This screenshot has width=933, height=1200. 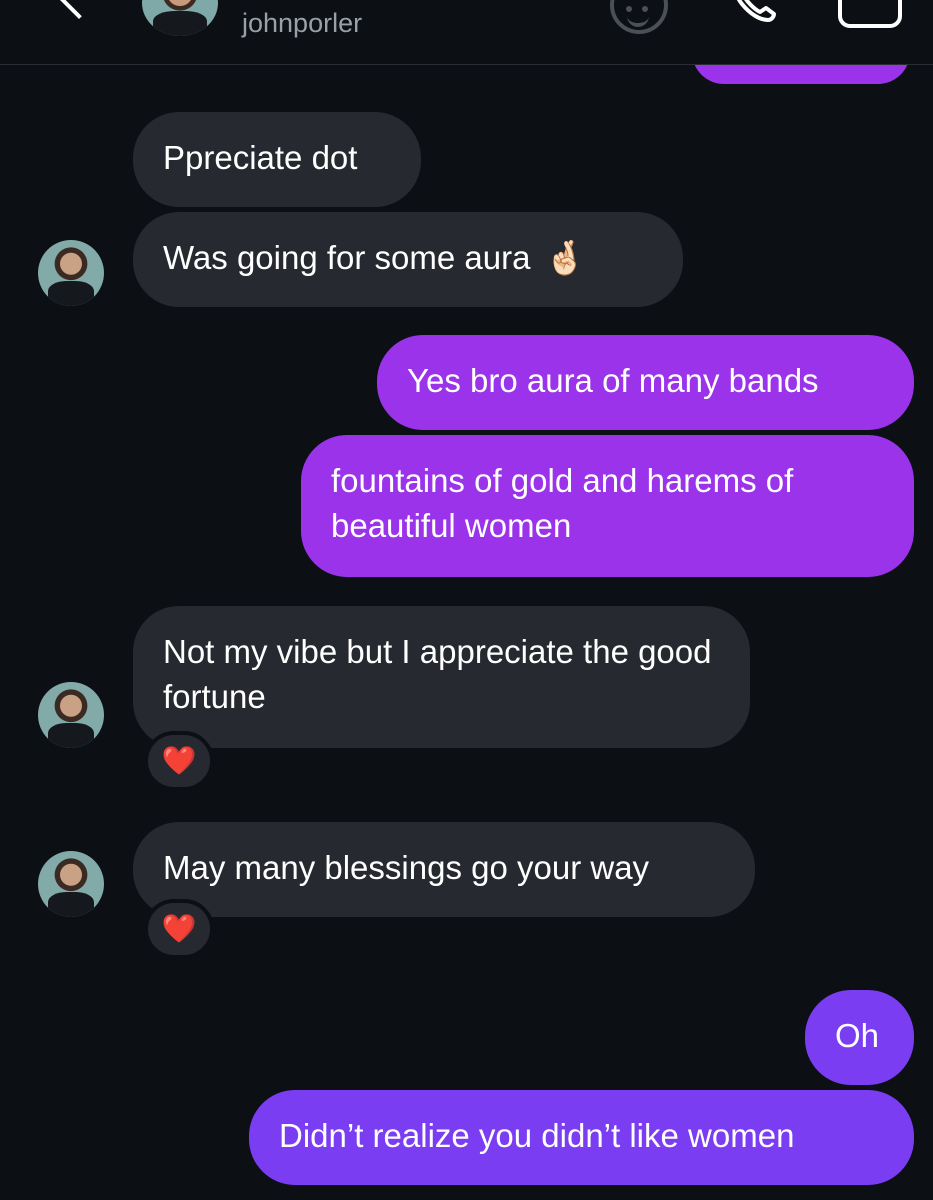 I want to click on phone-icon, so click(x=754, y=12).